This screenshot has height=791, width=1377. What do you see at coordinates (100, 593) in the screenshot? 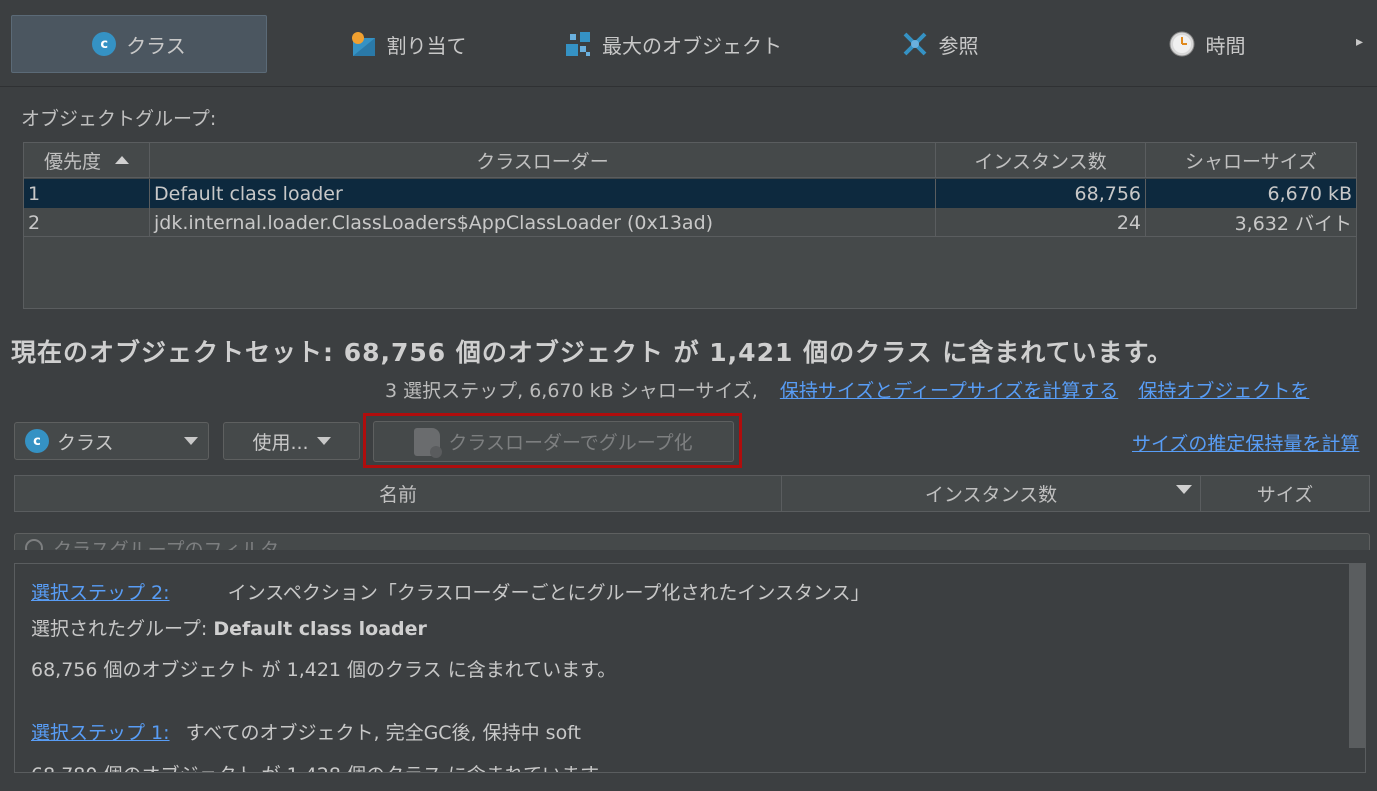
I see `selection-step-2-link: 選択ステップ 2:` at bounding box center [100, 593].